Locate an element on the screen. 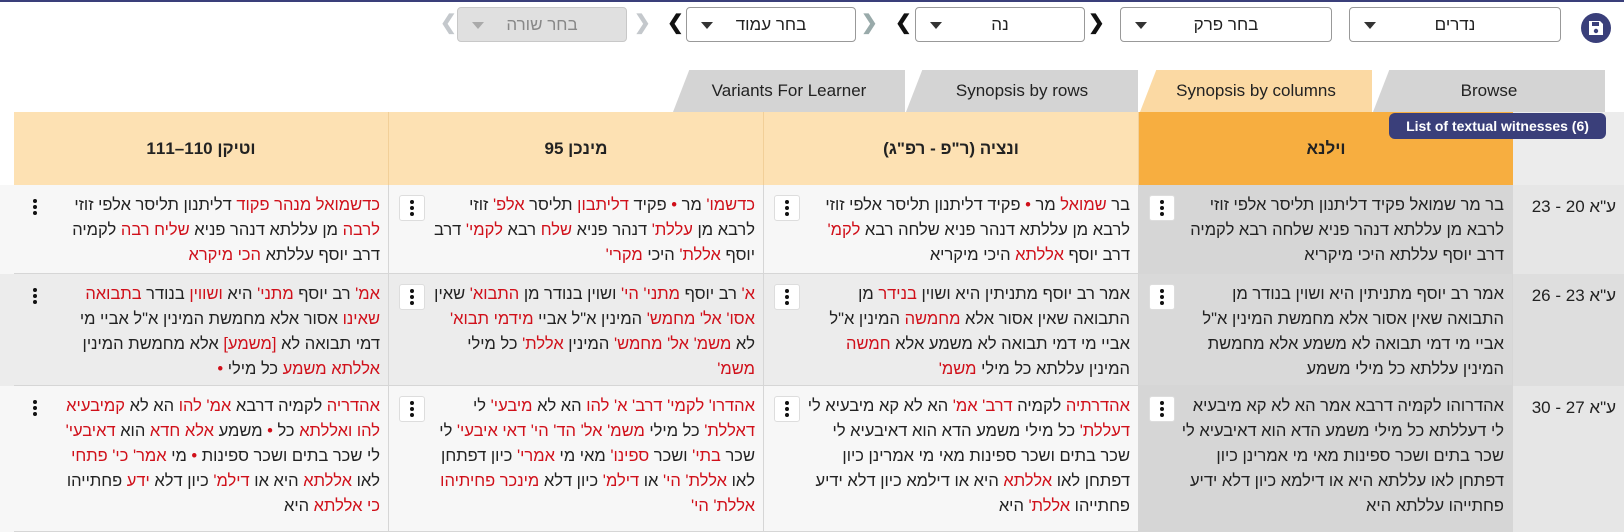 This screenshot has height=532, width=1624. base-text: היא או is located at coordinates (276, 481).